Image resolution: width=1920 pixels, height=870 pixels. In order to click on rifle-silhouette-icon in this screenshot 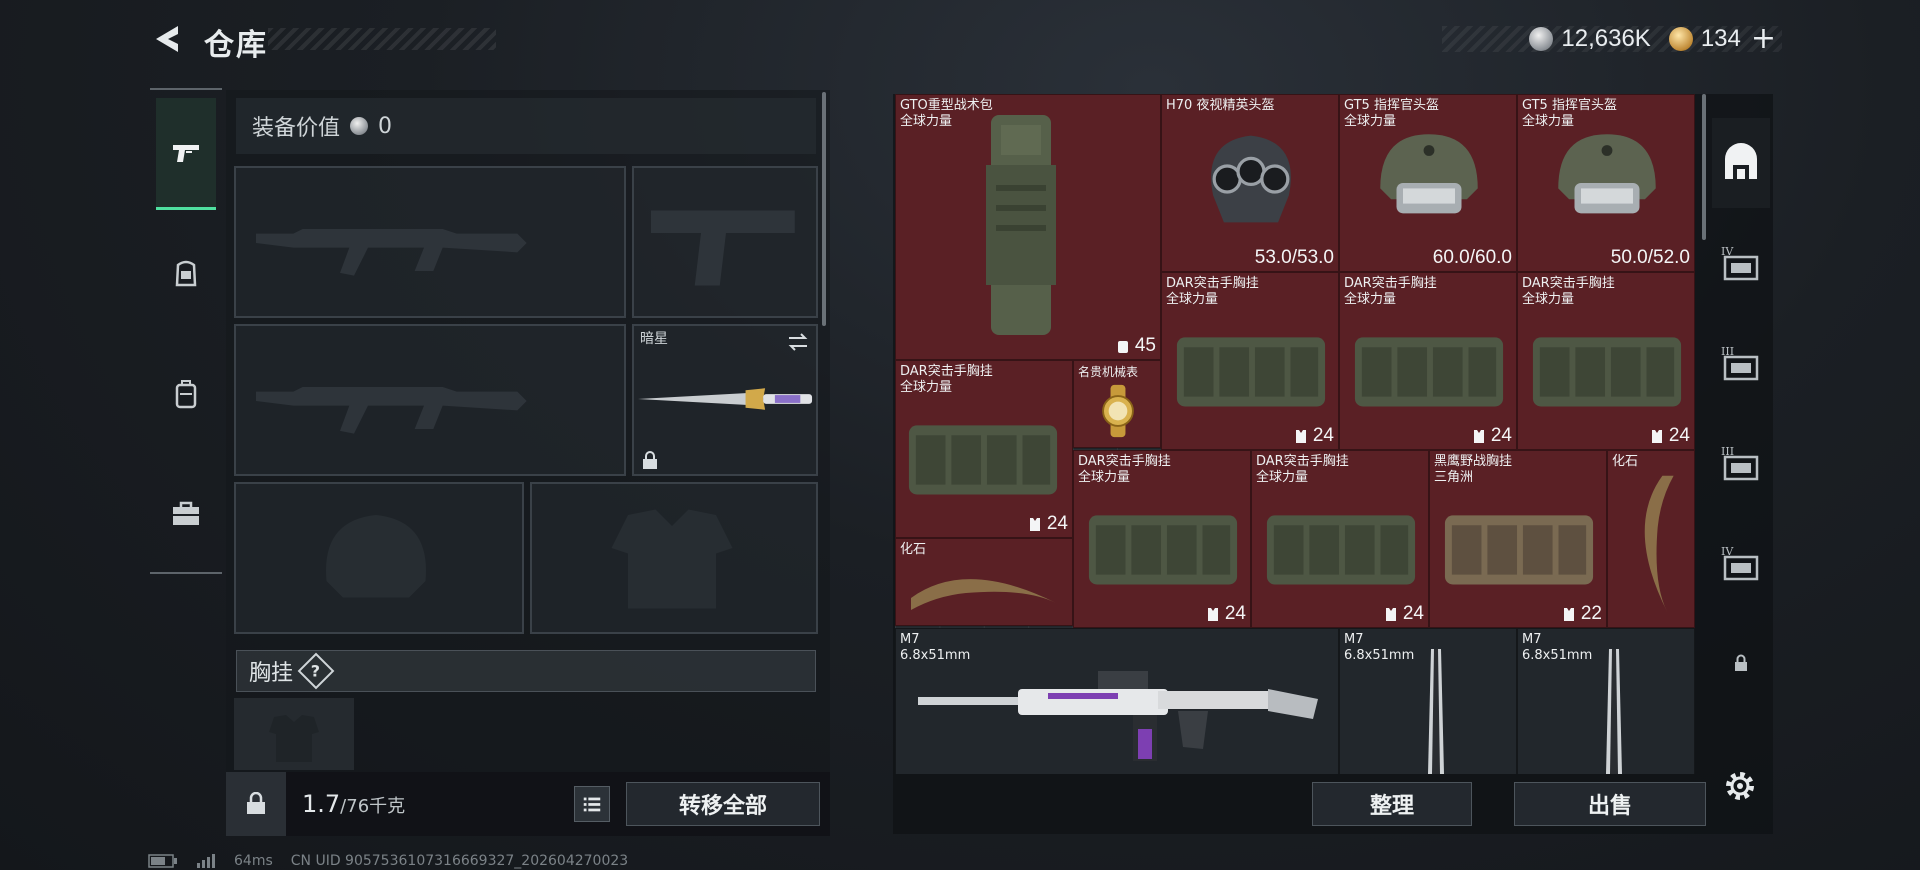, I will do `click(391, 252)`.